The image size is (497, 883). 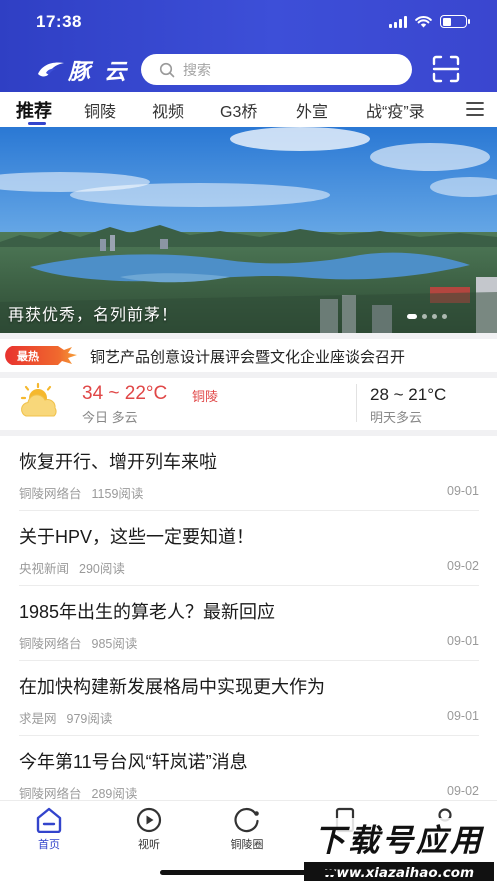 I want to click on hot-badge-label: 最热, so click(x=28, y=357).